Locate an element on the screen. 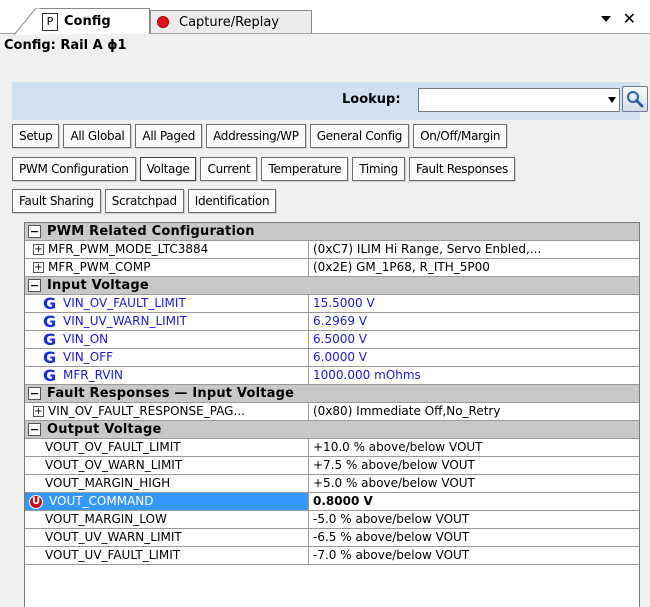 The width and height of the screenshot is (650, 607). identification-button: Identification is located at coordinates (232, 201).